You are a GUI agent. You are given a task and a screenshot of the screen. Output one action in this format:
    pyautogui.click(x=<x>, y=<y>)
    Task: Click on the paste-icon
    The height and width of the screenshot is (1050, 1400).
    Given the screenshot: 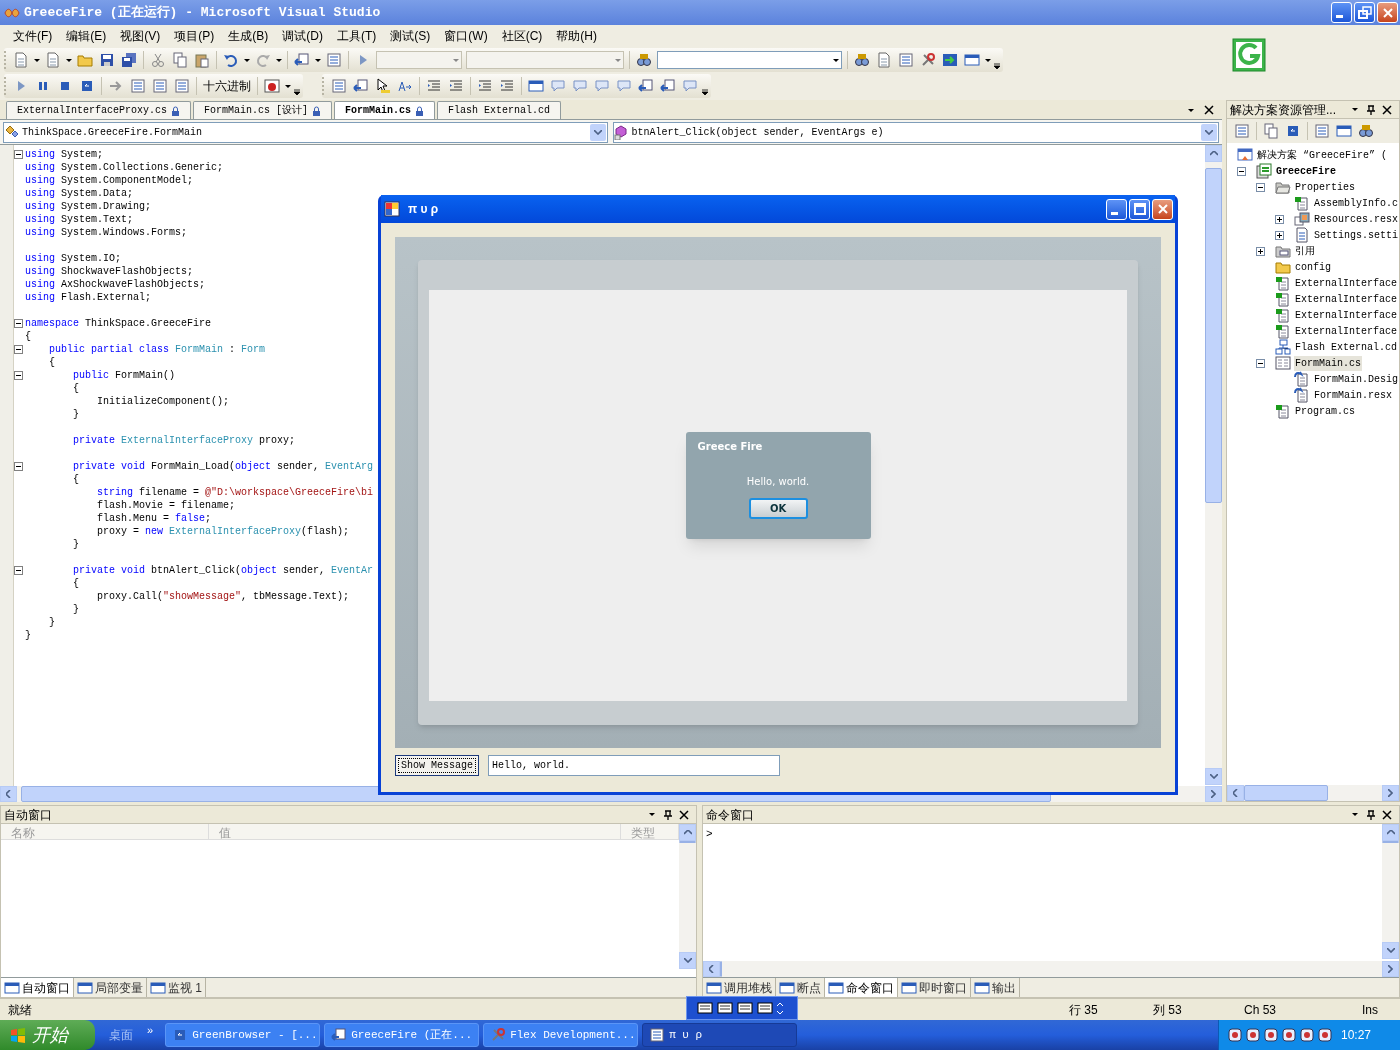 What is the action you would take?
    pyautogui.click(x=202, y=60)
    